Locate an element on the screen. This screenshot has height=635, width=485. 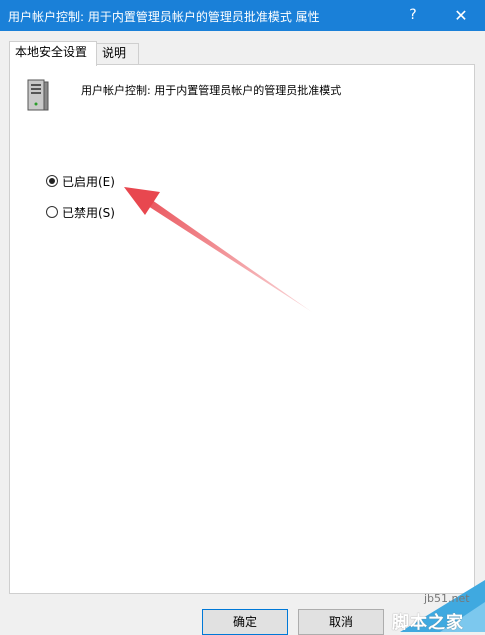
disabled-option: 已禁用(S) is located at coordinates (80, 212).